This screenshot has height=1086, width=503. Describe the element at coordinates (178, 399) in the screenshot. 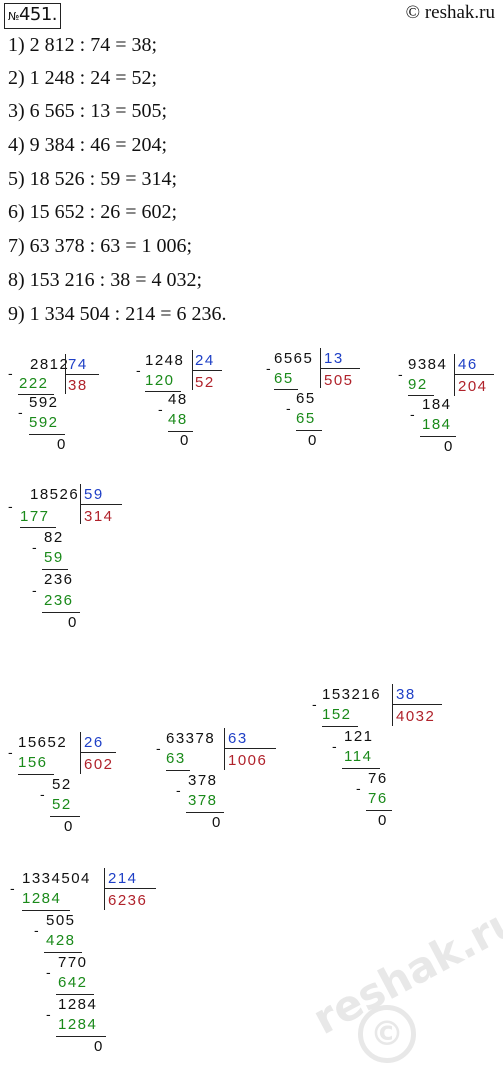

I see `remainder: 48` at that location.